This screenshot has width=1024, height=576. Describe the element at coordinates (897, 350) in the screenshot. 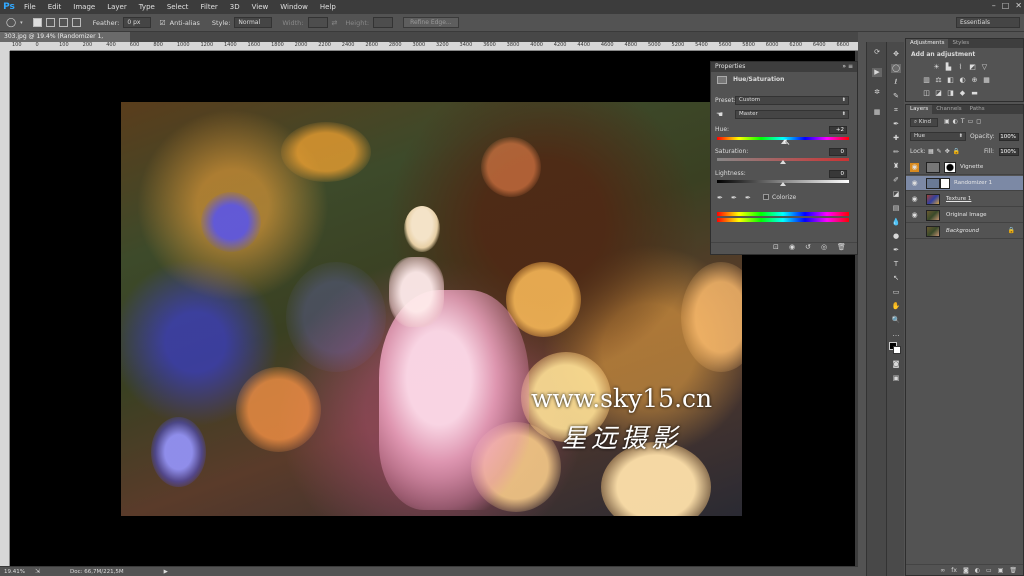

I see `background-color-swatch` at that location.